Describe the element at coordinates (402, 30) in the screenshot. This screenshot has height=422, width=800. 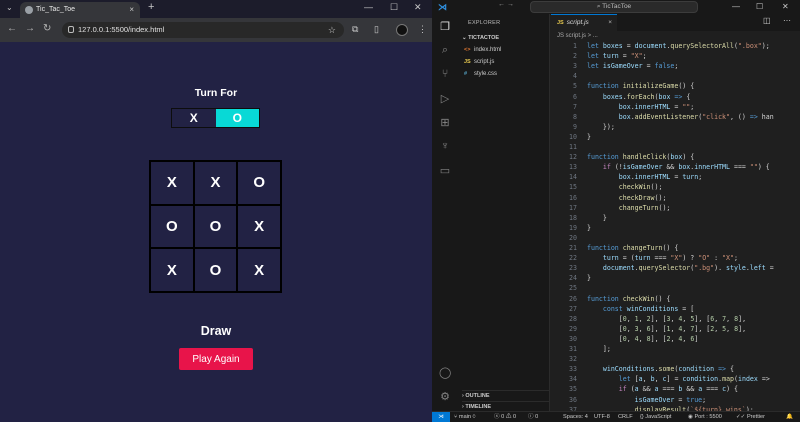
I see `profile-avatar-icon` at that location.